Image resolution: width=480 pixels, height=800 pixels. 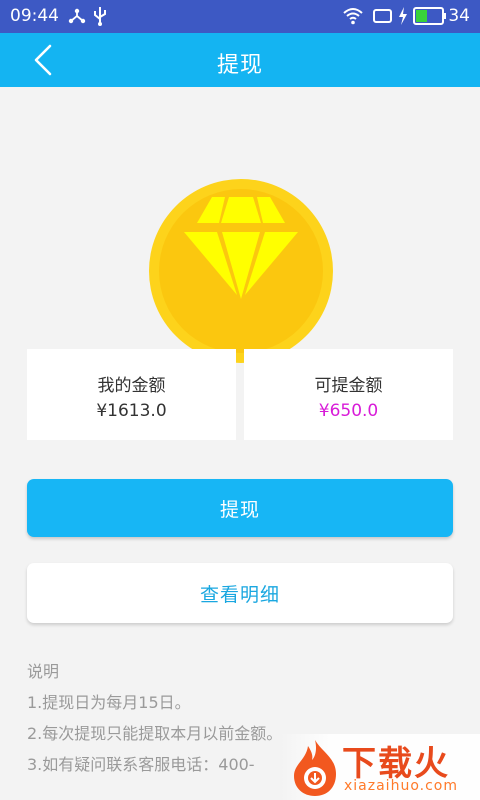 I want to click on app-bar: 提现, so click(x=240, y=60).